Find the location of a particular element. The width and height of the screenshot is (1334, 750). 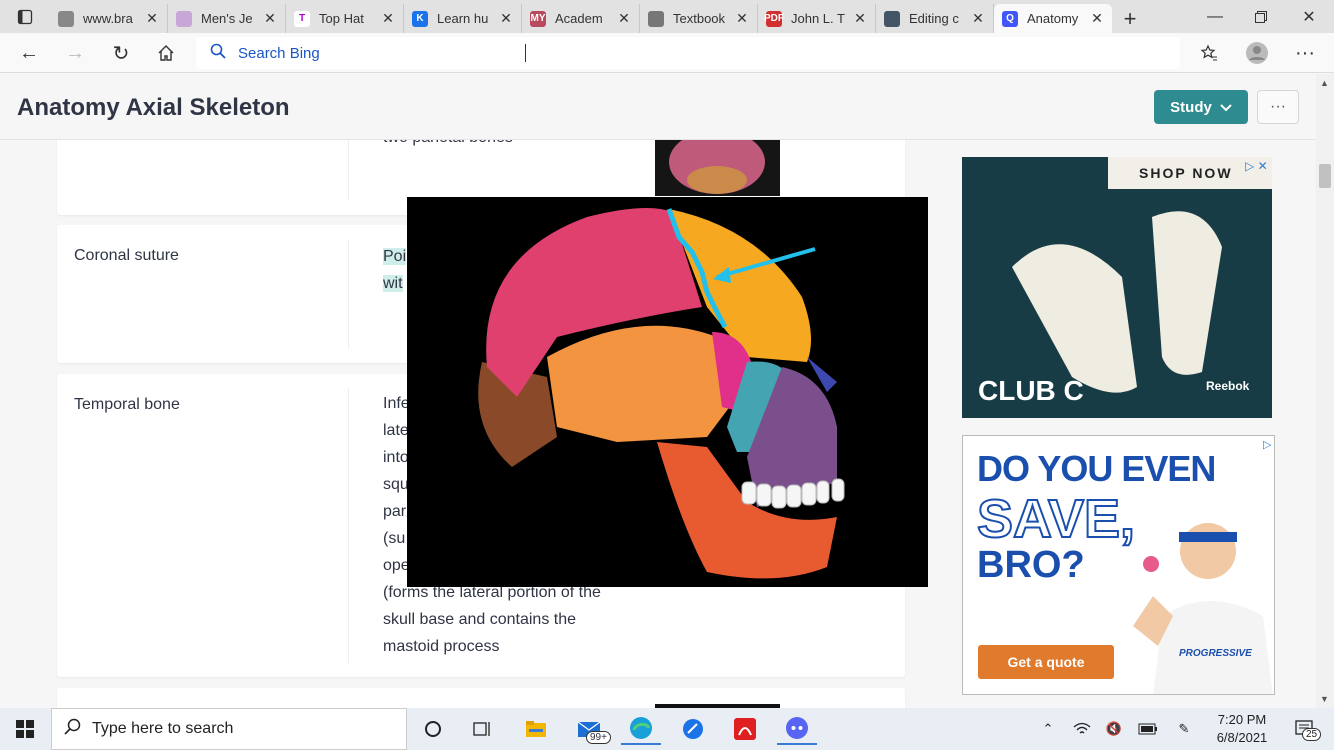

home-icon is located at coordinates (166, 53).